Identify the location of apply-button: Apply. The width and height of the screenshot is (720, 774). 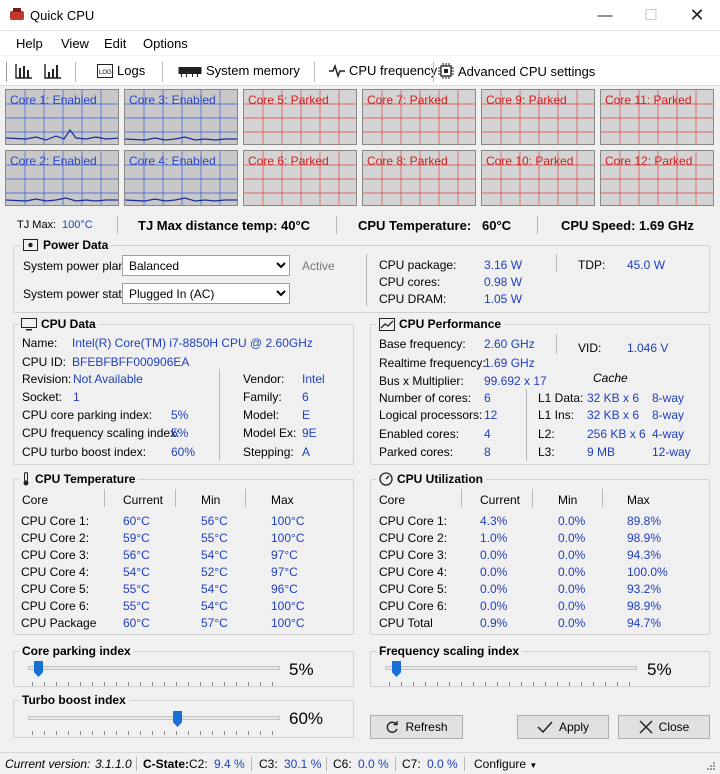
(563, 727).